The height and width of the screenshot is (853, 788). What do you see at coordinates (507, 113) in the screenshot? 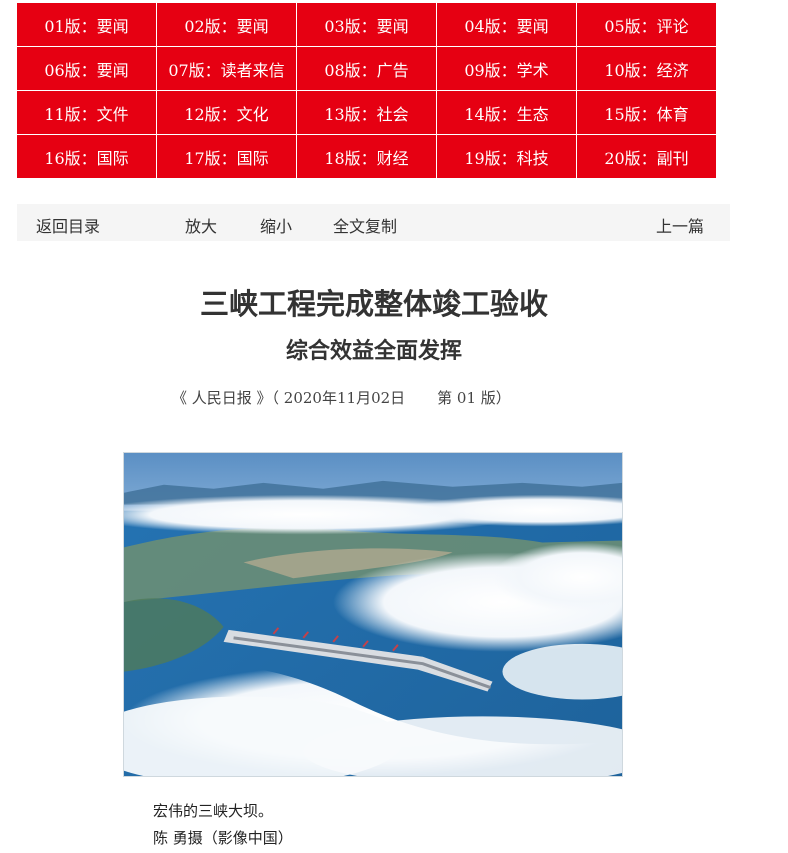
I see `page-link-14: 14版：生态` at bounding box center [507, 113].